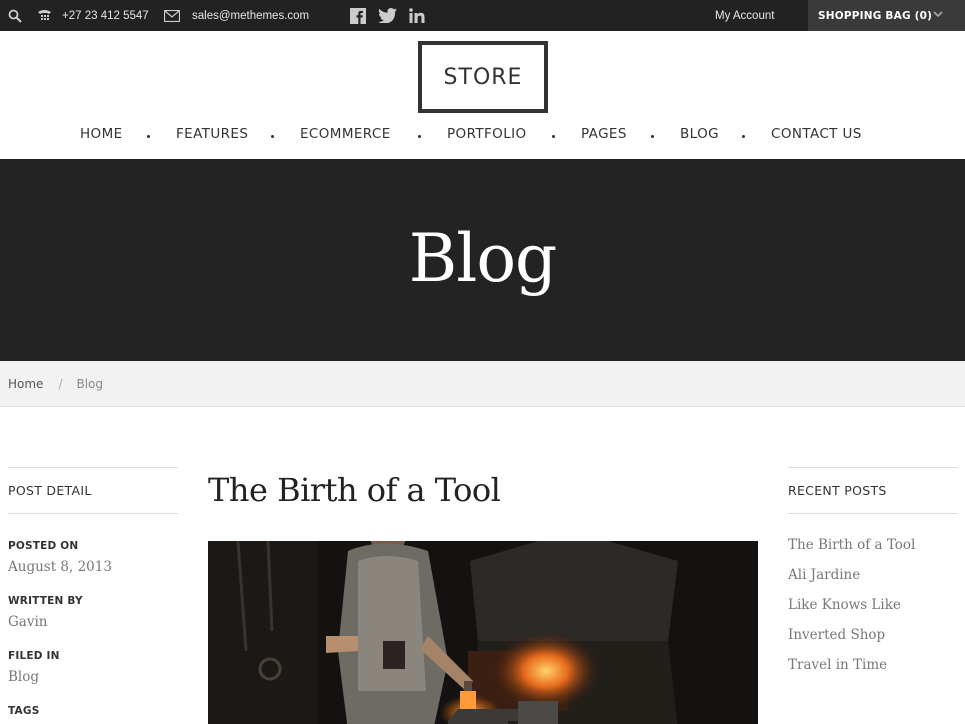  What do you see at coordinates (93, 490) in the screenshot?
I see `post-detail-heading: POST DETAIL` at bounding box center [93, 490].